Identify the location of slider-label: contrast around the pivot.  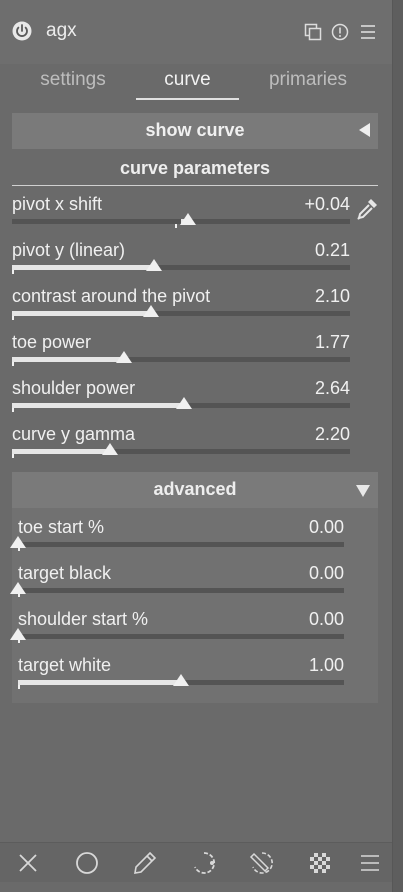
(111, 296).